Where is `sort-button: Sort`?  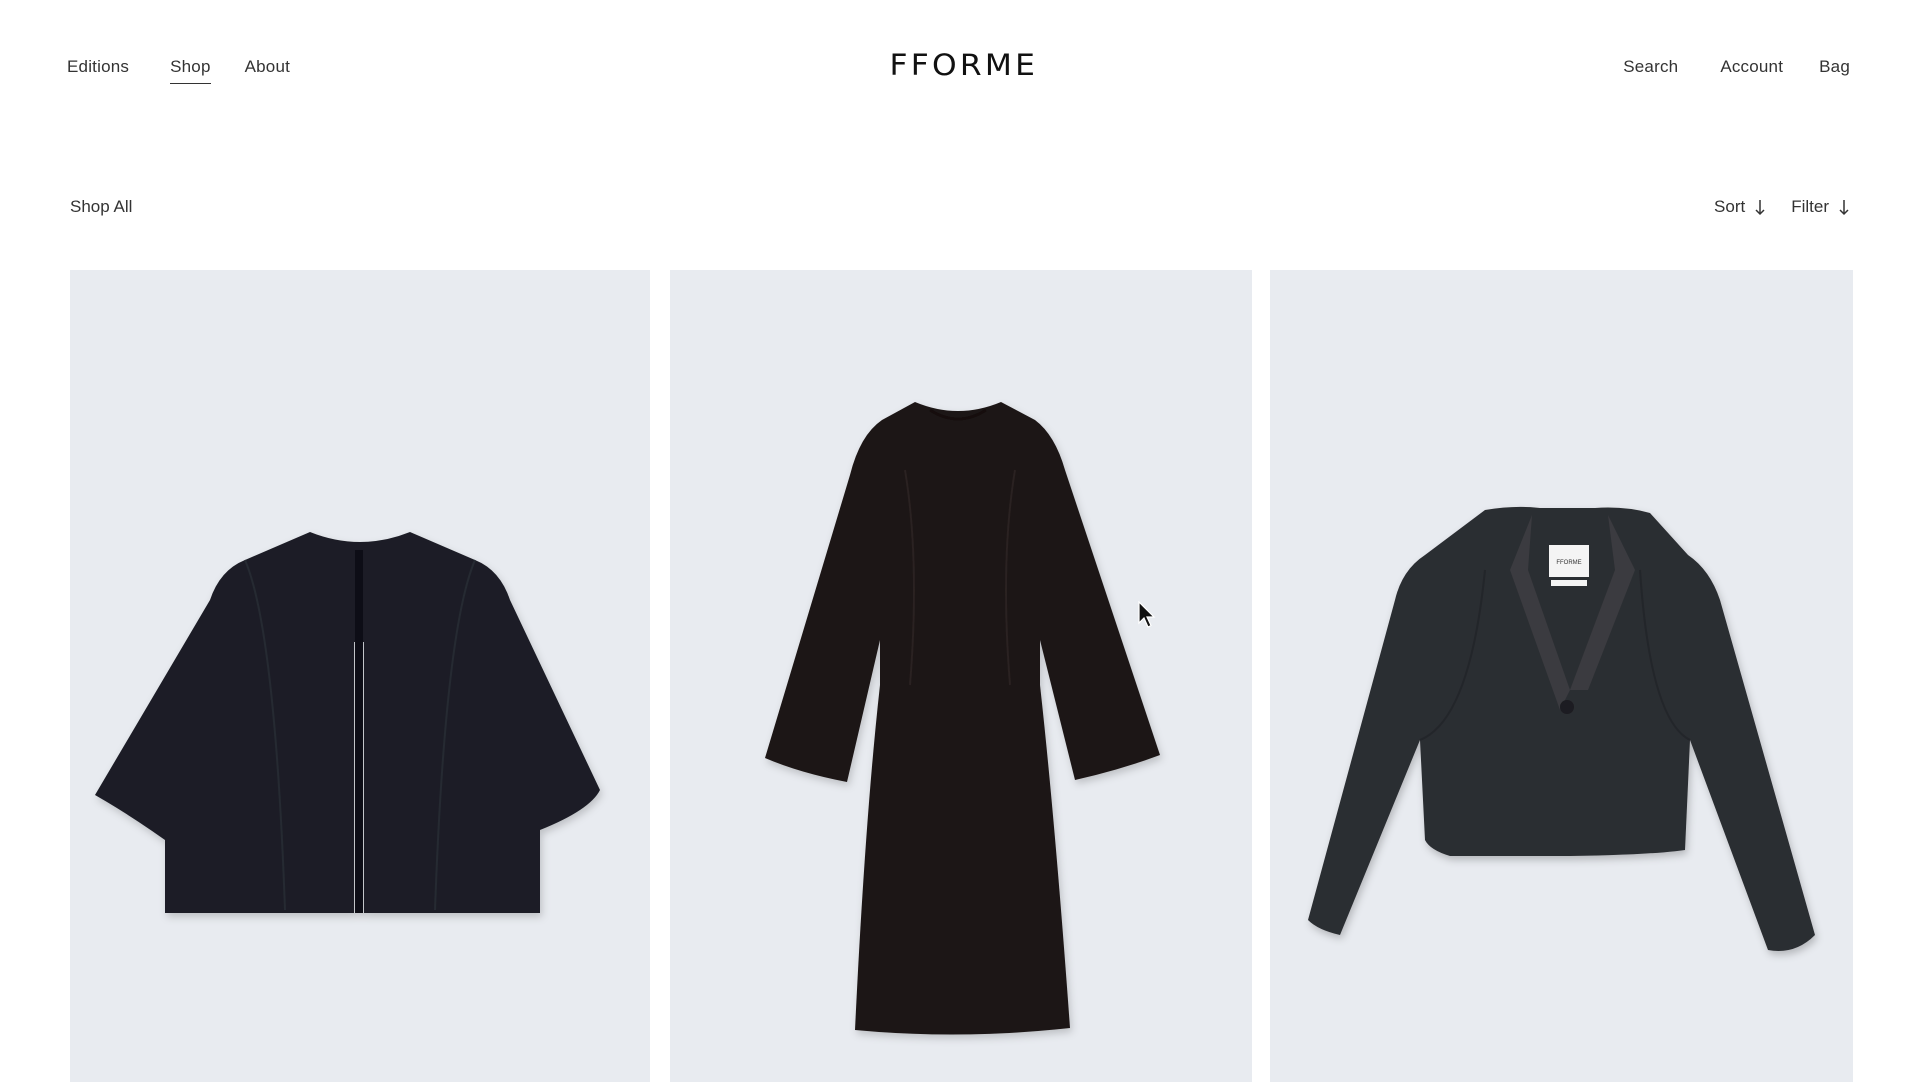 sort-button: Sort is located at coordinates (1740, 207).